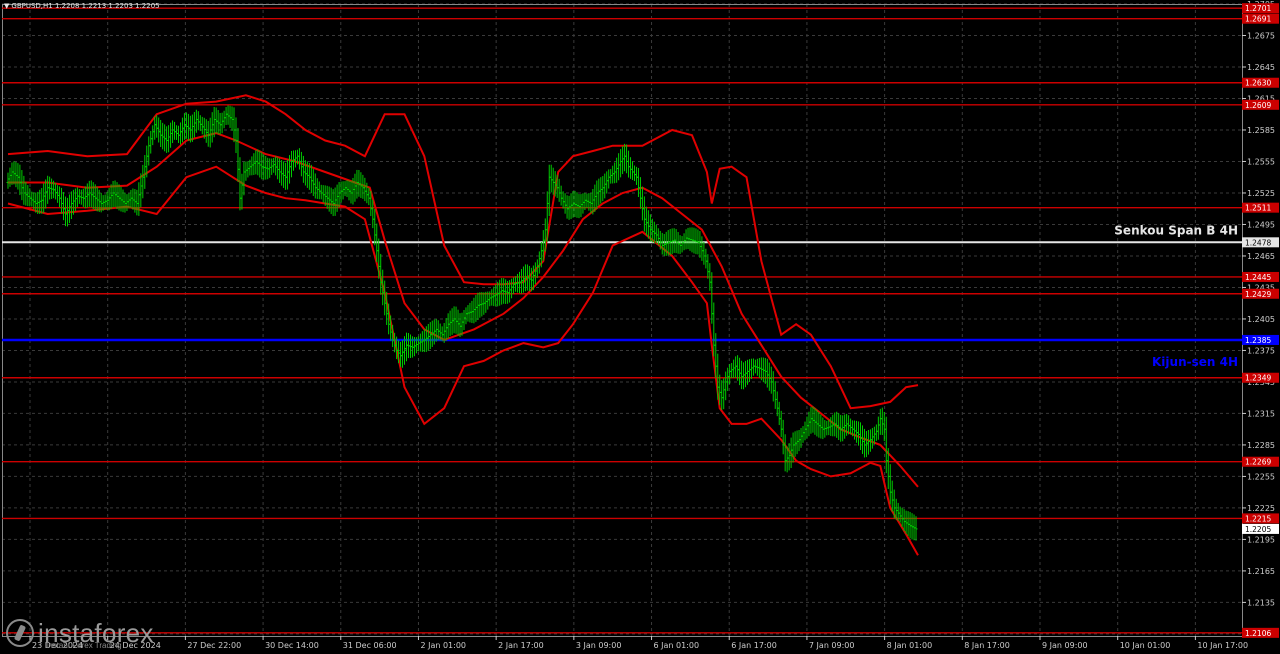 This screenshot has width=1280, height=654. What do you see at coordinates (1261, 319) in the screenshot?
I see `y-tick-label: 1.2405` at bounding box center [1261, 319].